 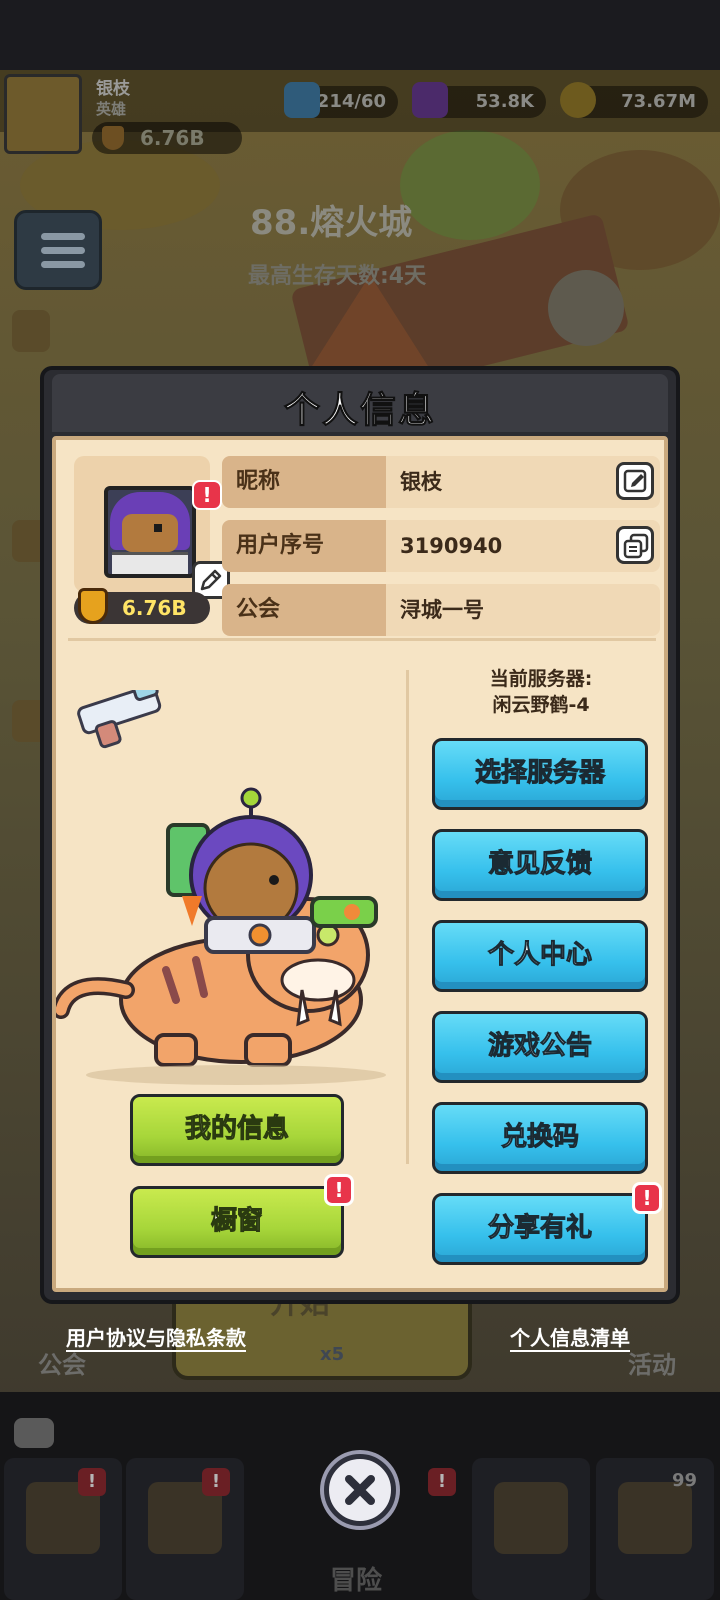 I want to click on column-divider, so click(x=407, y=917).